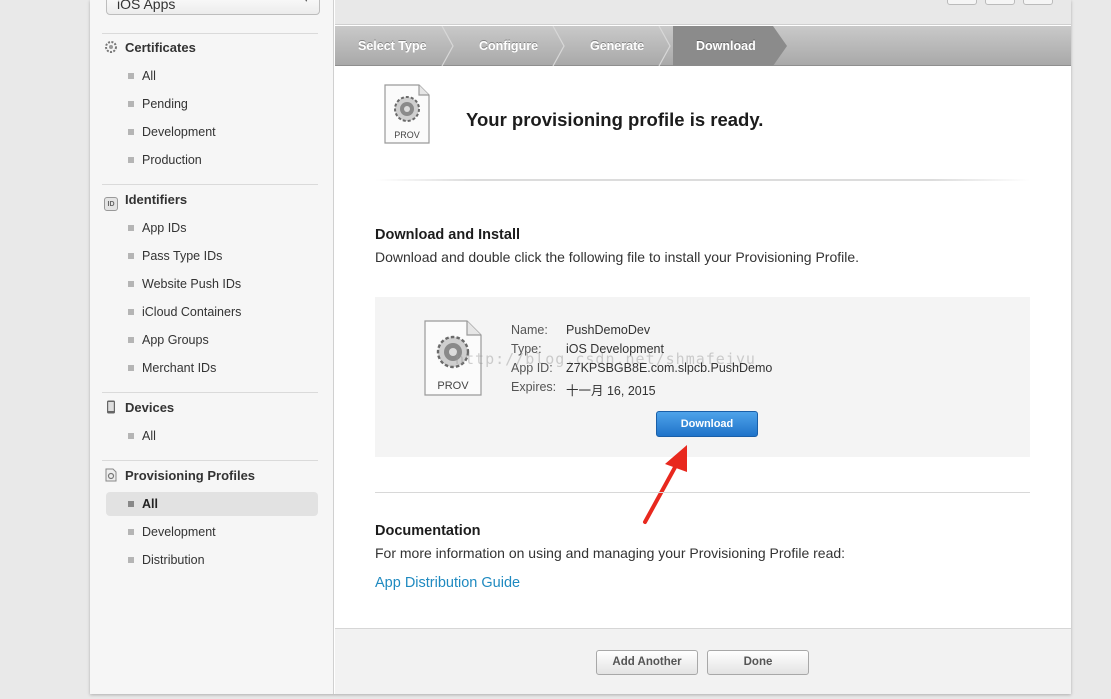 This screenshot has height=699, width=1111. I want to click on sidebar-item-label: Pass Type IDs, so click(182, 256).